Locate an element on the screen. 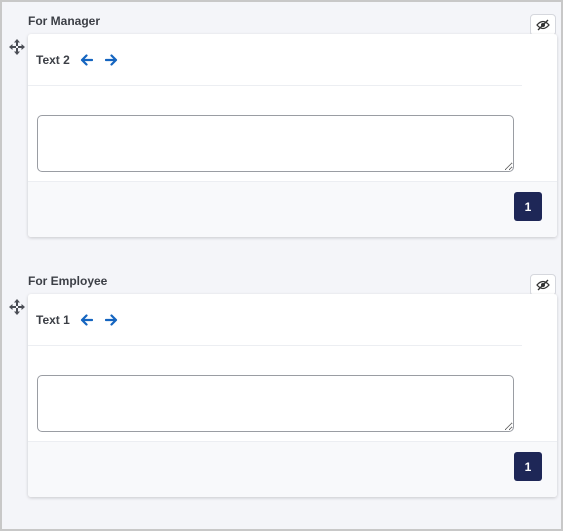 The image size is (563, 531). card-header: Text 2 is located at coordinates (275, 60).